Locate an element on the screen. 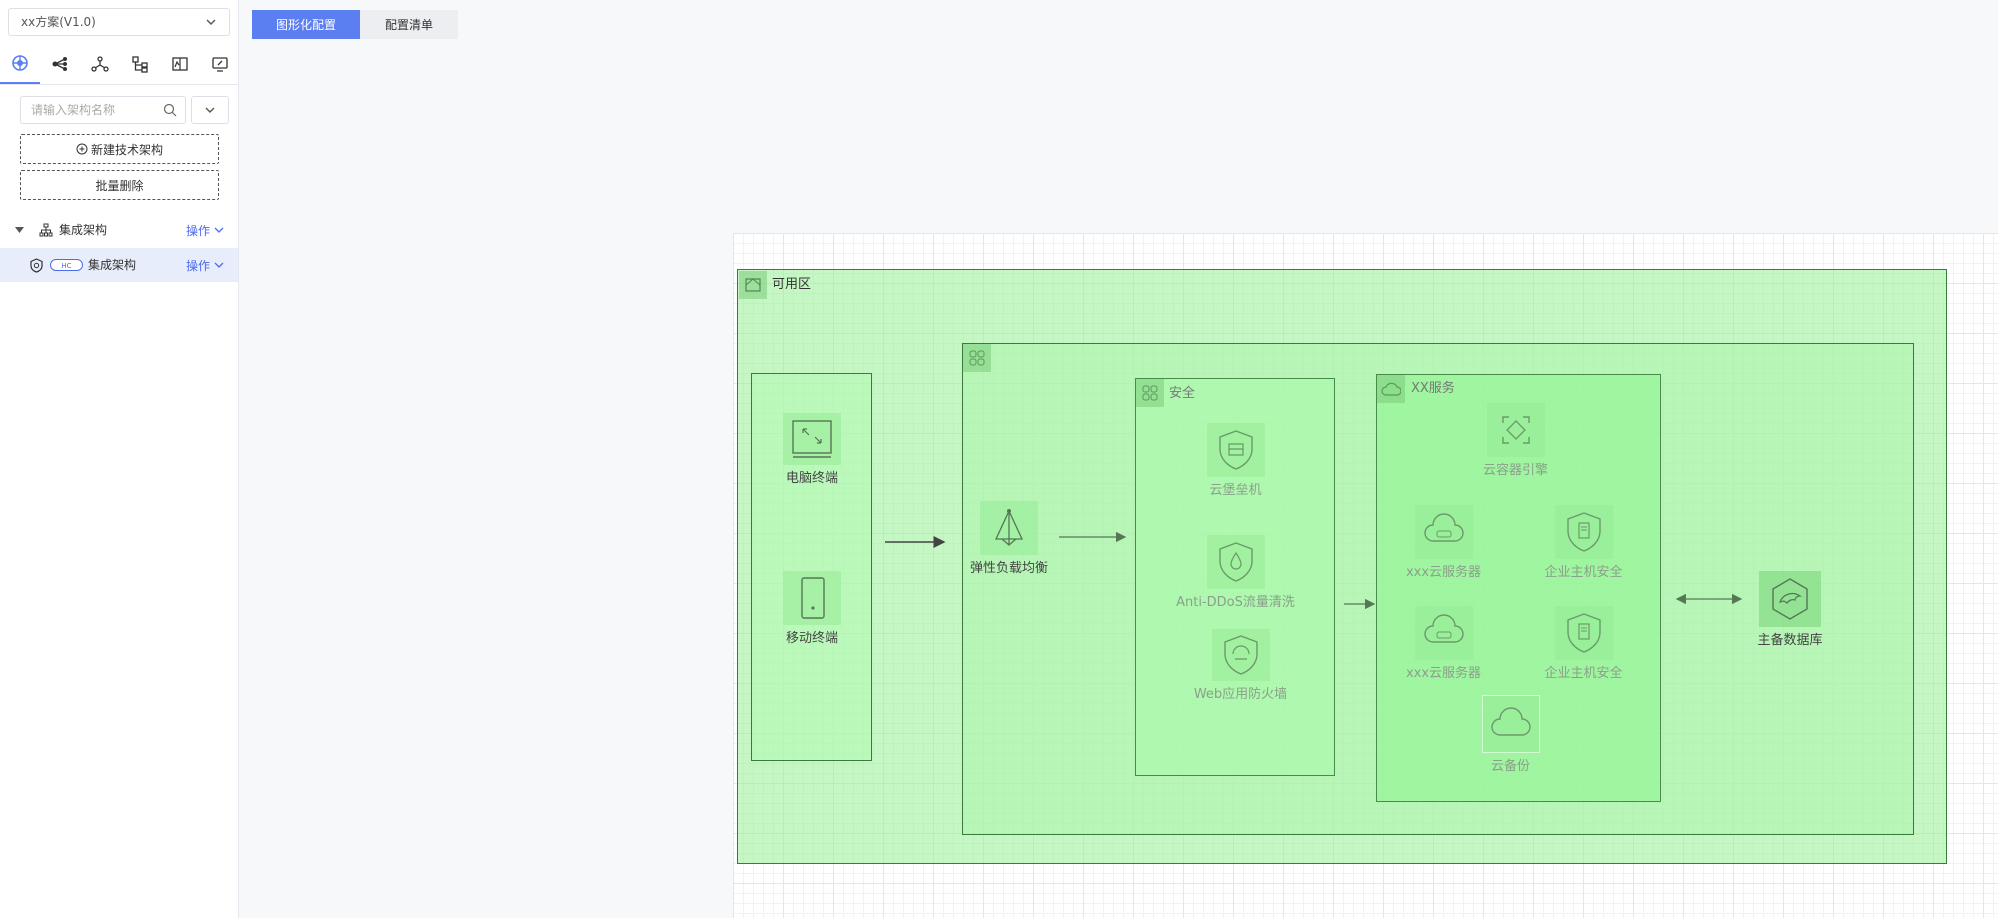 The height and width of the screenshot is (918, 1998). tab-report is located at coordinates (180, 64).